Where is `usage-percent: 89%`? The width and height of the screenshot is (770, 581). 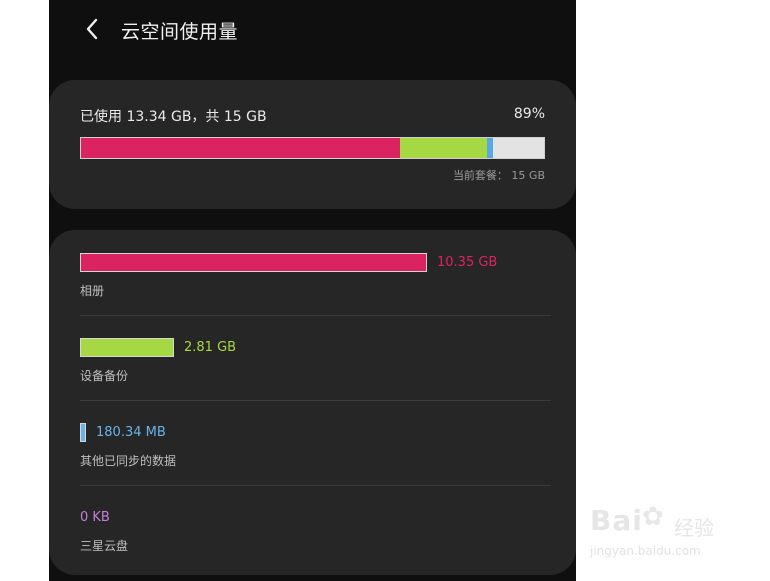 usage-percent: 89% is located at coordinates (529, 114).